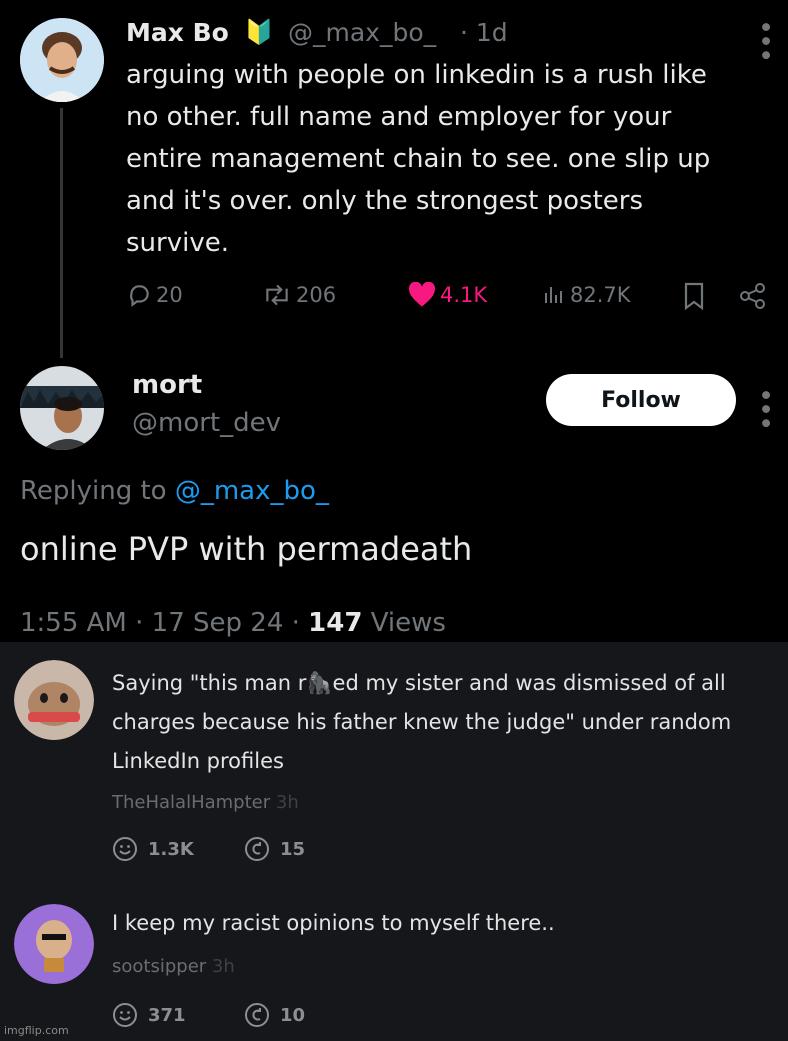 This screenshot has height=1041, width=788. Describe the element at coordinates (62, 408) in the screenshot. I see `mort-avatar` at that location.